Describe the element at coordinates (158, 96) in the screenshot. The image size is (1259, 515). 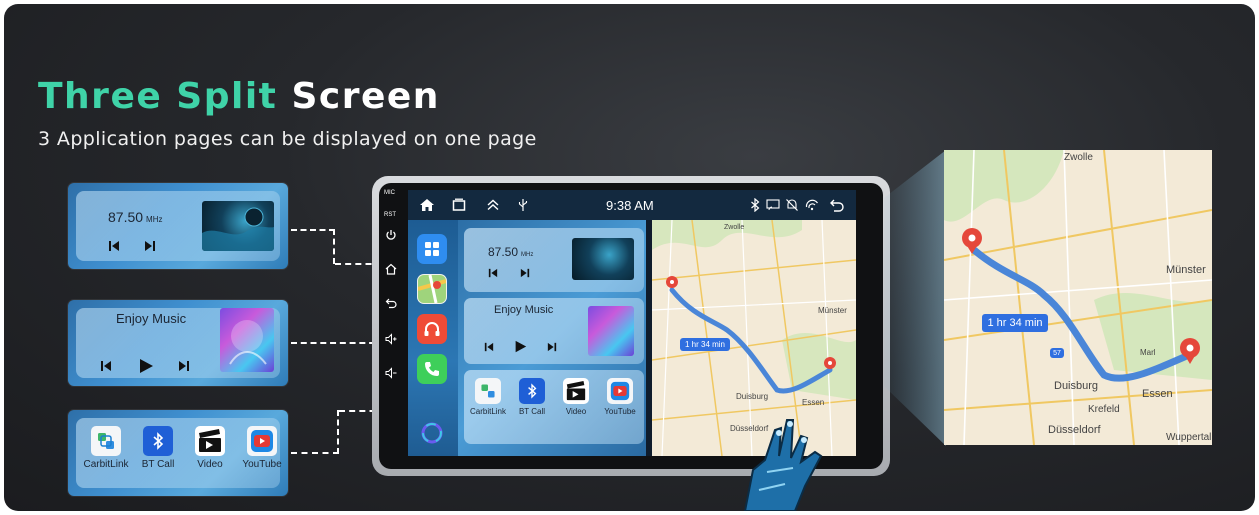
I see `headline-accent: Three Split` at that location.